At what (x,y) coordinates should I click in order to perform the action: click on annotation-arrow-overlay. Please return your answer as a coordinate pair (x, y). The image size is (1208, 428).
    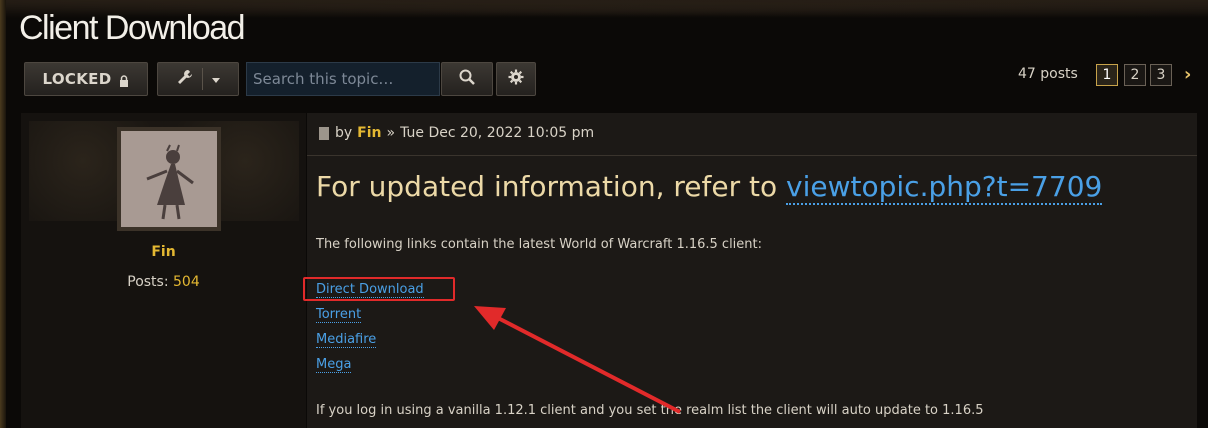
    Looking at the image, I should click on (577, 360).